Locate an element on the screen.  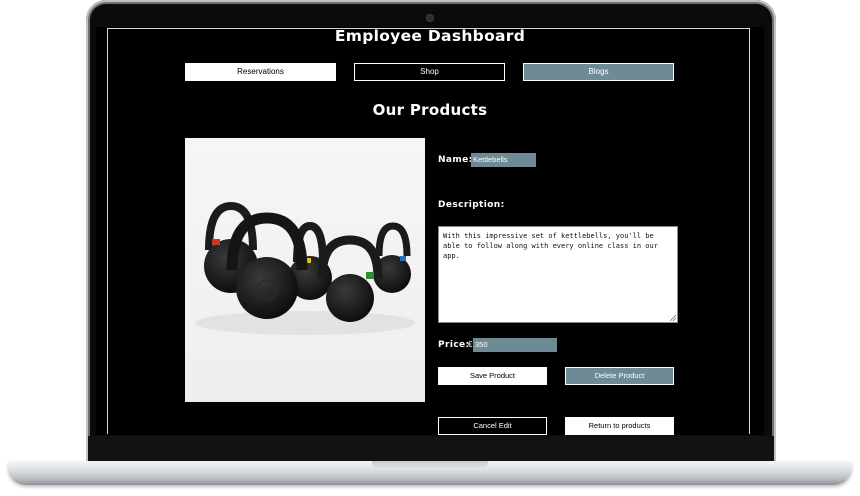
nav-shop-button: Shop is located at coordinates (429, 72).